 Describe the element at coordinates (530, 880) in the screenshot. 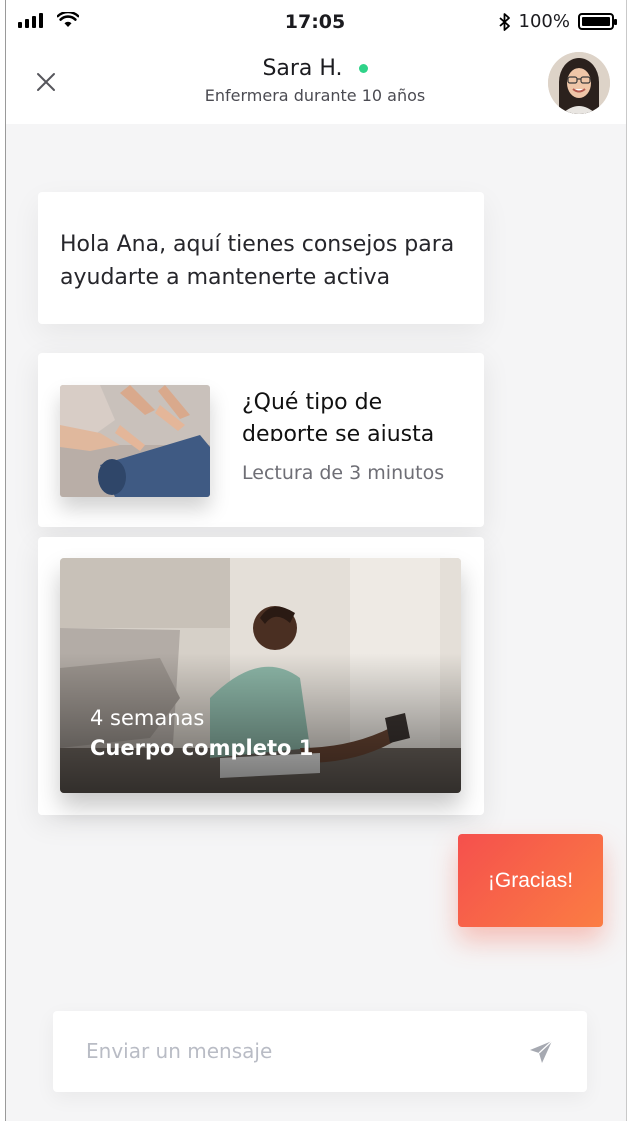

I see `thanks-reply-button: ¡Gracias!` at that location.